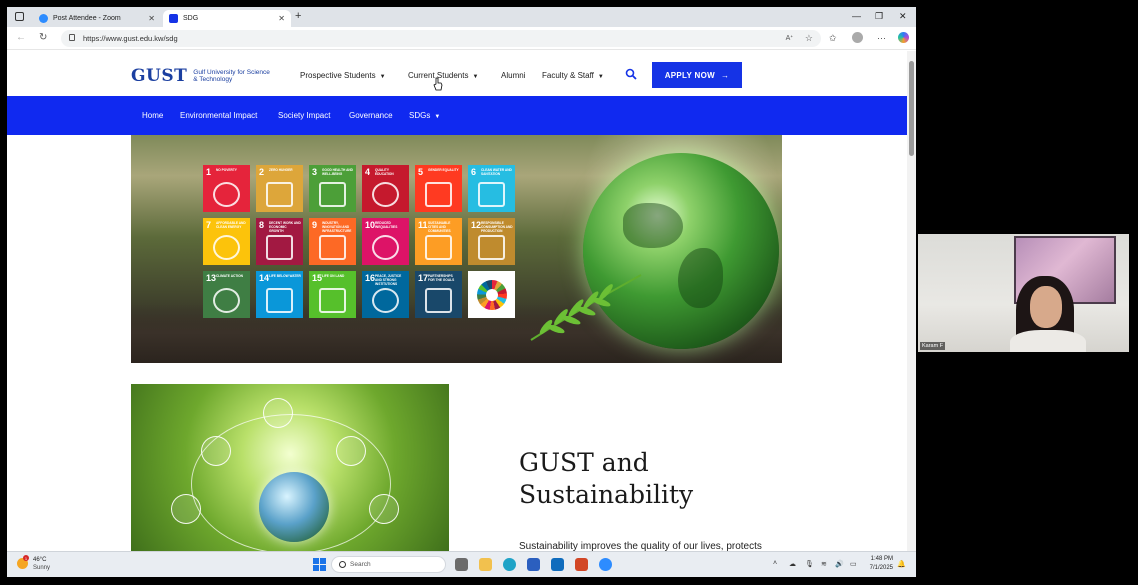 This screenshot has height=585, width=1138. What do you see at coordinates (186, 509) in the screenshot?
I see `battery-icon` at bounding box center [186, 509].